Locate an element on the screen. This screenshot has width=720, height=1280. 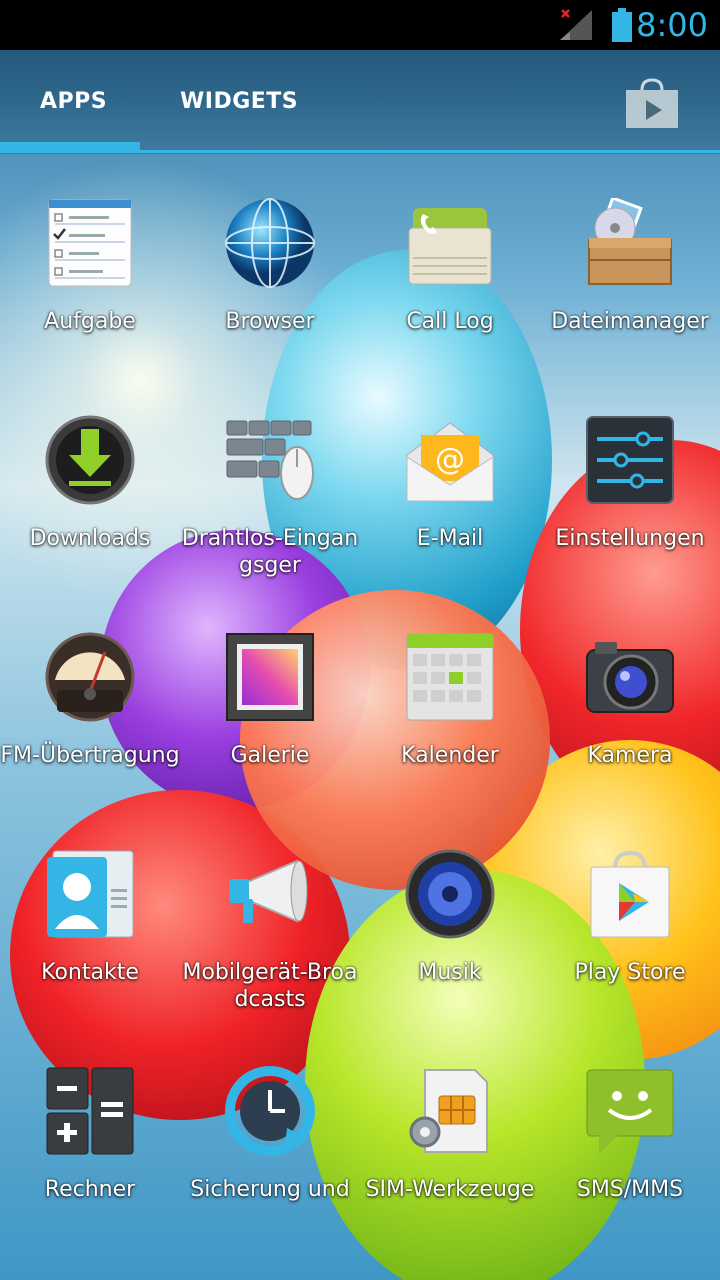
app-label: Downloads is located at coordinates (90, 538).